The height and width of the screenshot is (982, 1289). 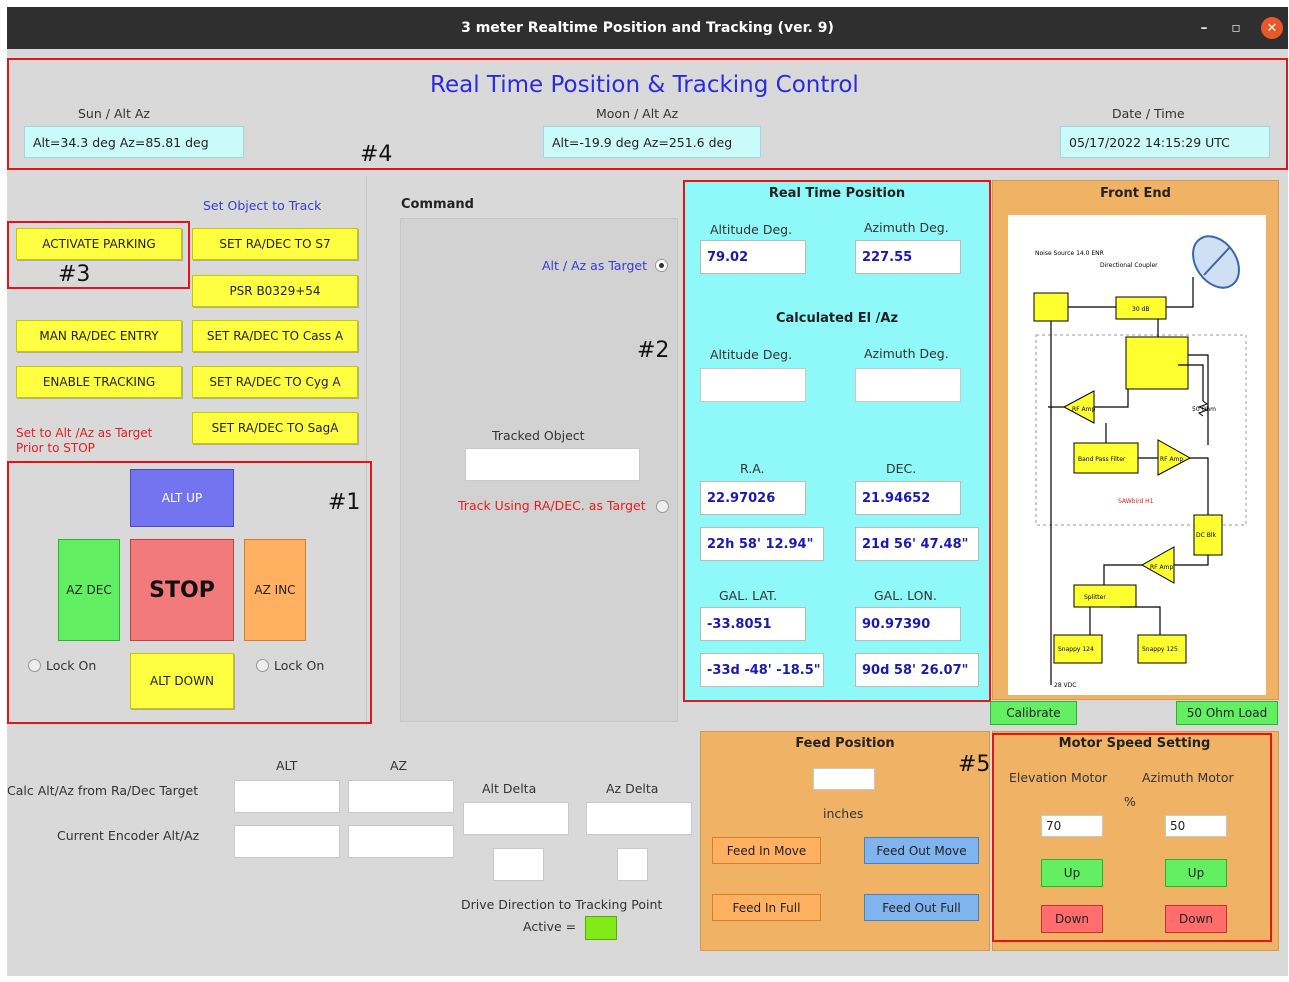 What do you see at coordinates (299, 665) in the screenshot?
I see `lock-on-right-label: Lock On` at bounding box center [299, 665].